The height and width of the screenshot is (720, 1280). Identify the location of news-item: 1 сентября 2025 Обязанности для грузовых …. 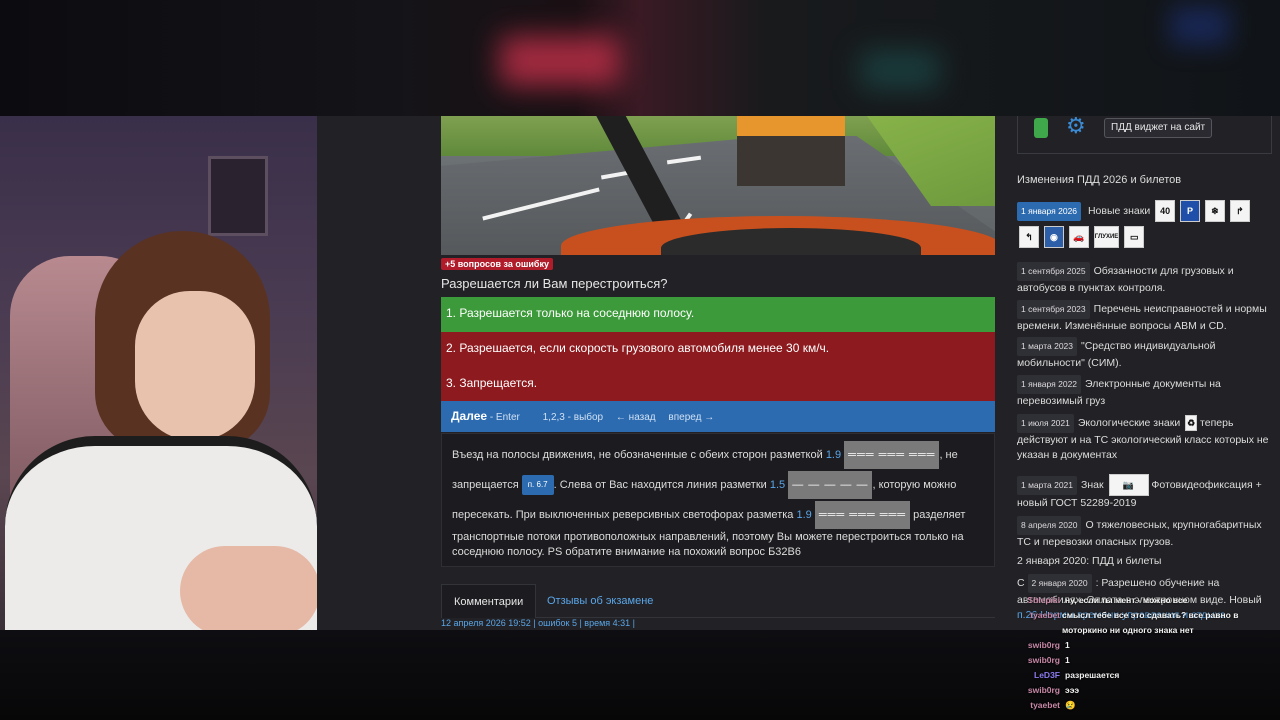
(1144, 279).